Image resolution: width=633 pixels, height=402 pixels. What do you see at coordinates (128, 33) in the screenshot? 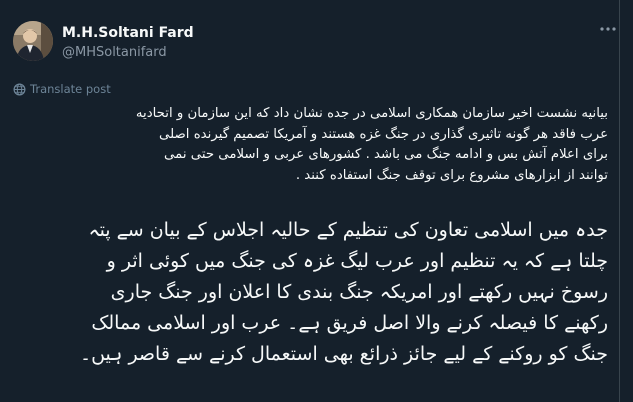
I see `author-name: M.H.Soltani Fard` at bounding box center [128, 33].